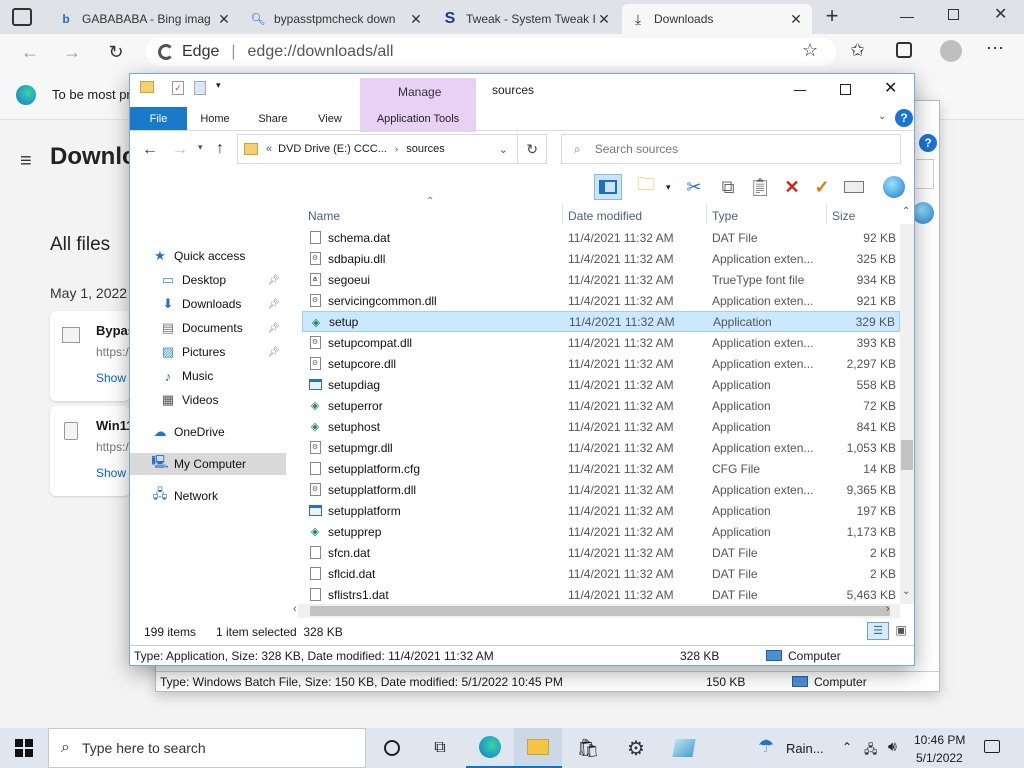 The height and width of the screenshot is (768, 1024). What do you see at coordinates (337, 19) in the screenshot?
I see `tab-bypass: 🔍︎ bypasstpmcheck down ✕` at bounding box center [337, 19].